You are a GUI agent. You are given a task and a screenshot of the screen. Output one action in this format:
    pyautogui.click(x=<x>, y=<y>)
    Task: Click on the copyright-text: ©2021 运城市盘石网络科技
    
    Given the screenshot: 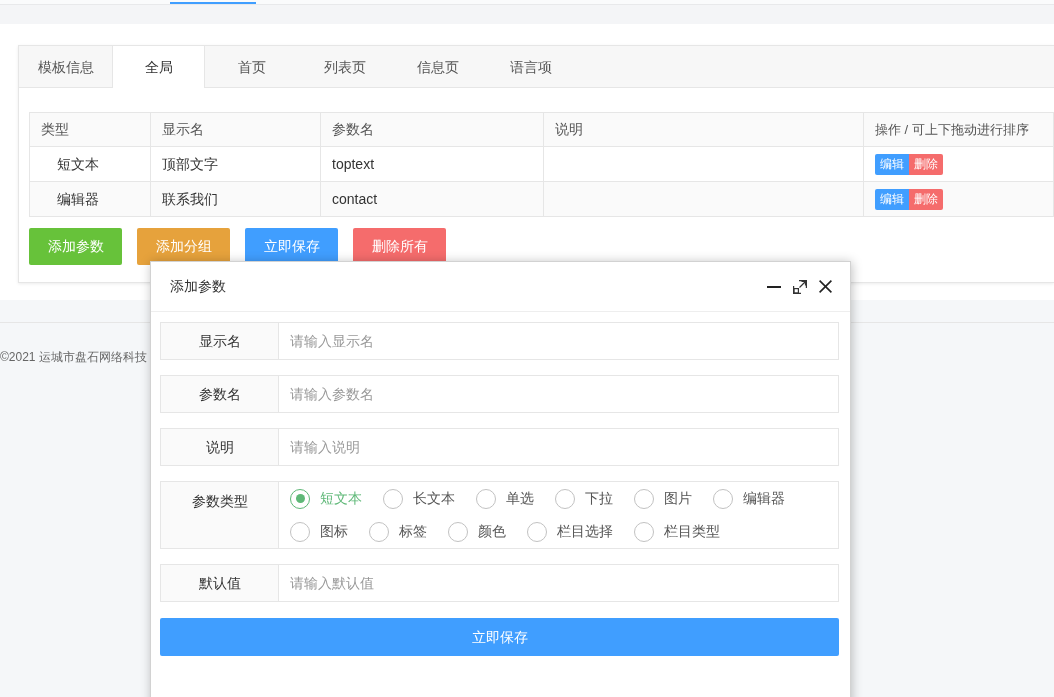 What is the action you would take?
    pyautogui.click(x=73, y=357)
    